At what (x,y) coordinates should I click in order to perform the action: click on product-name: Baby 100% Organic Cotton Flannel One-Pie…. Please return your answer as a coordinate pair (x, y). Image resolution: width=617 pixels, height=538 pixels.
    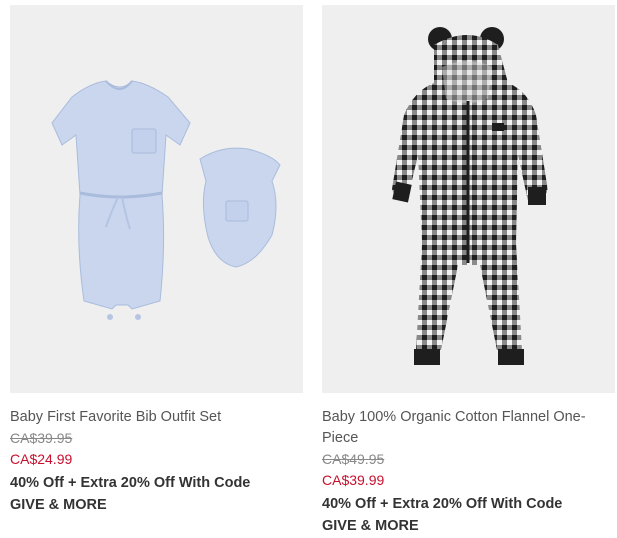
    Looking at the image, I should click on (468, 428).